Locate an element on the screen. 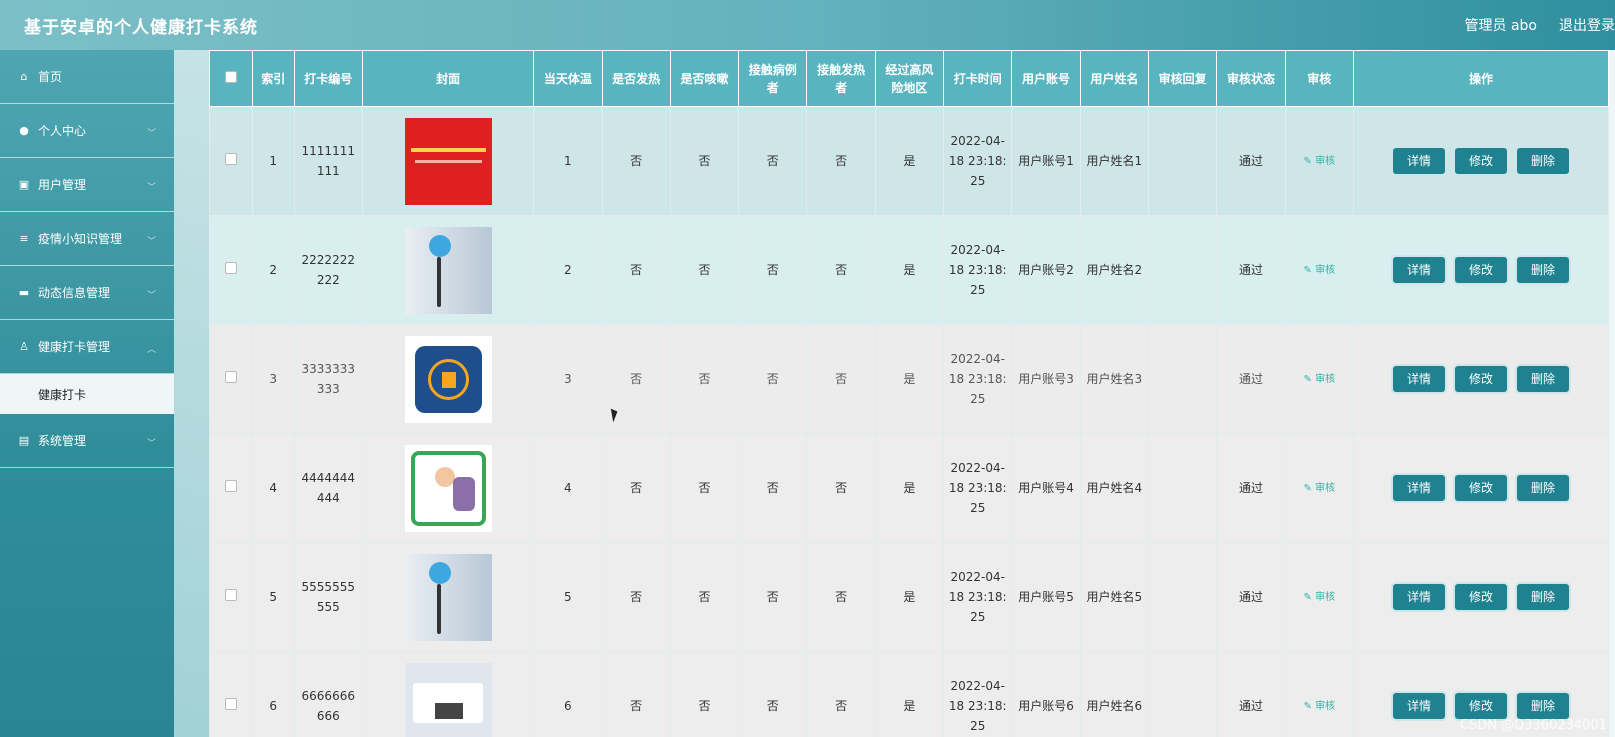 This screenshot has width=1615, height=737. name-cell: 用户姓名1 is located at coordinates (1114, 161).